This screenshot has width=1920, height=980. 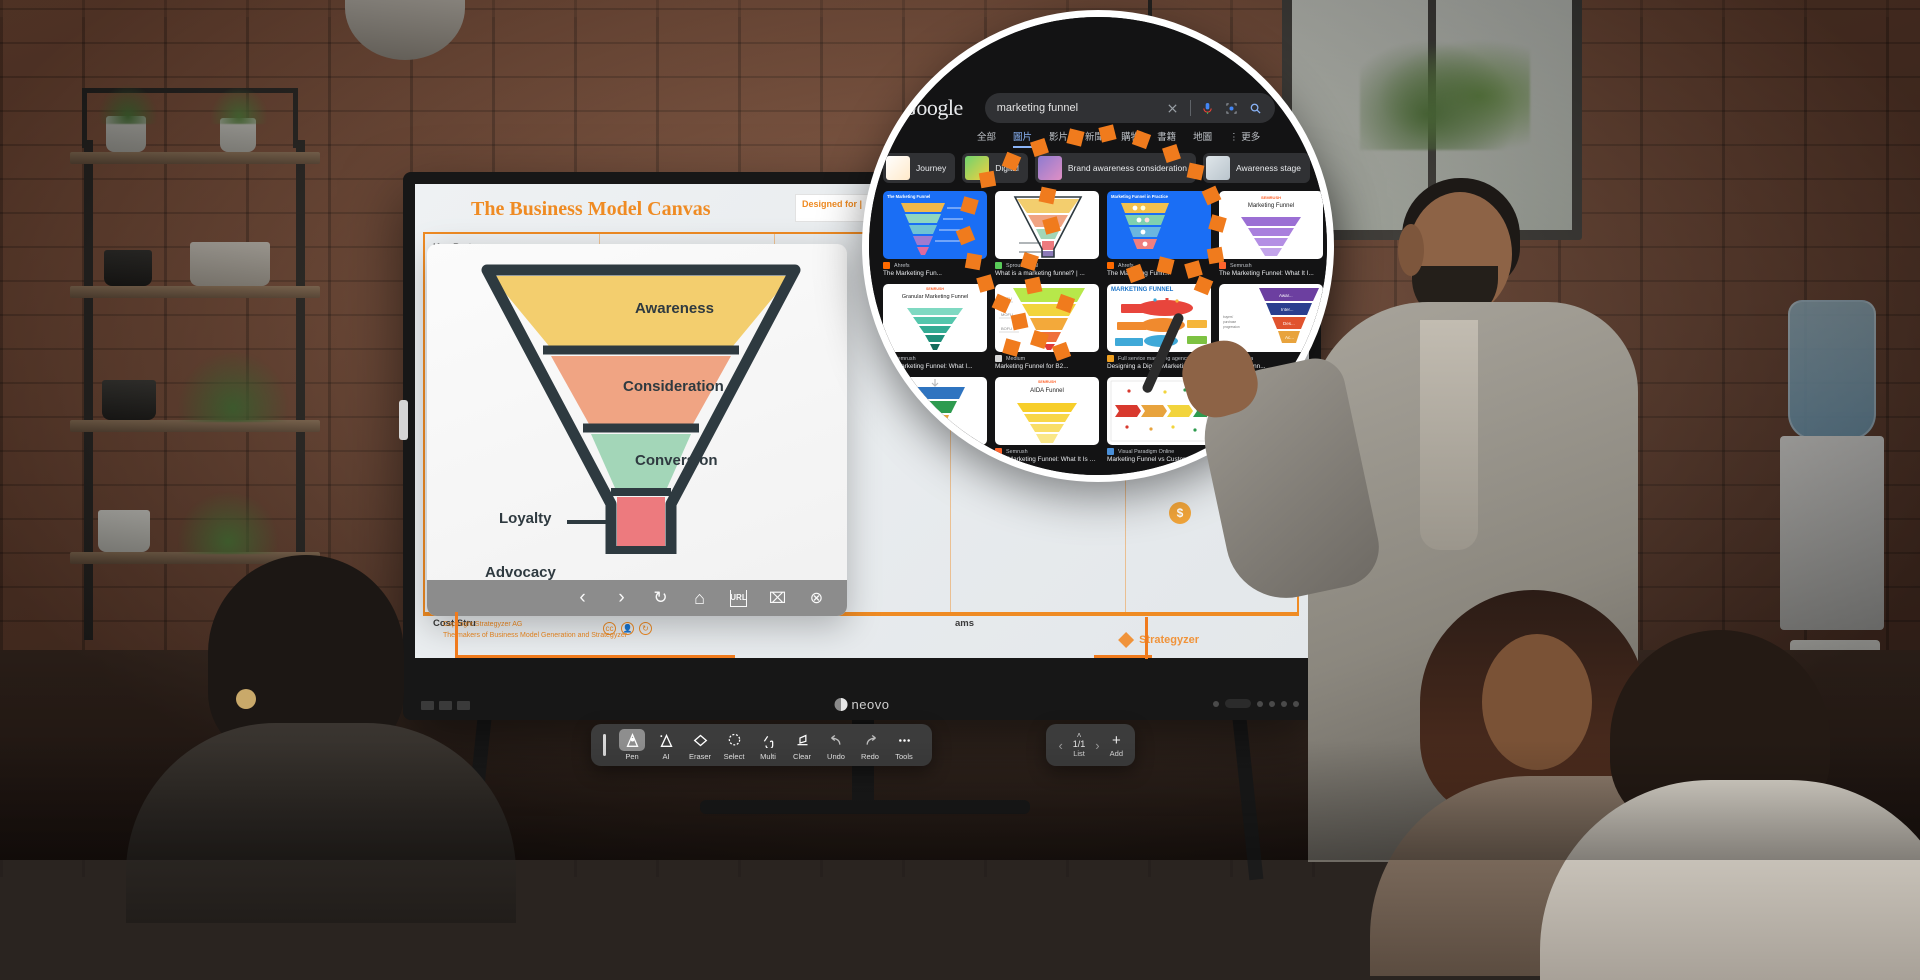 What do you see at coordinates (660, 597) in the screenshot?
I see `refresh-icon: ↻` at bounding box center [660, 597].